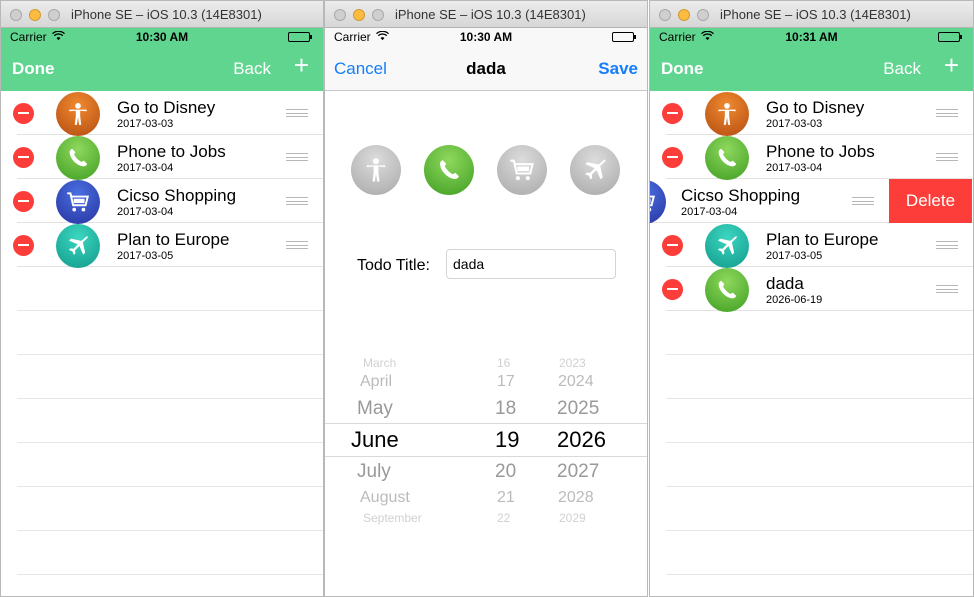 Image resolution: width=974 pixels, height=597 pixels. I want to click on picker-year: 2025, so click(578, 408).